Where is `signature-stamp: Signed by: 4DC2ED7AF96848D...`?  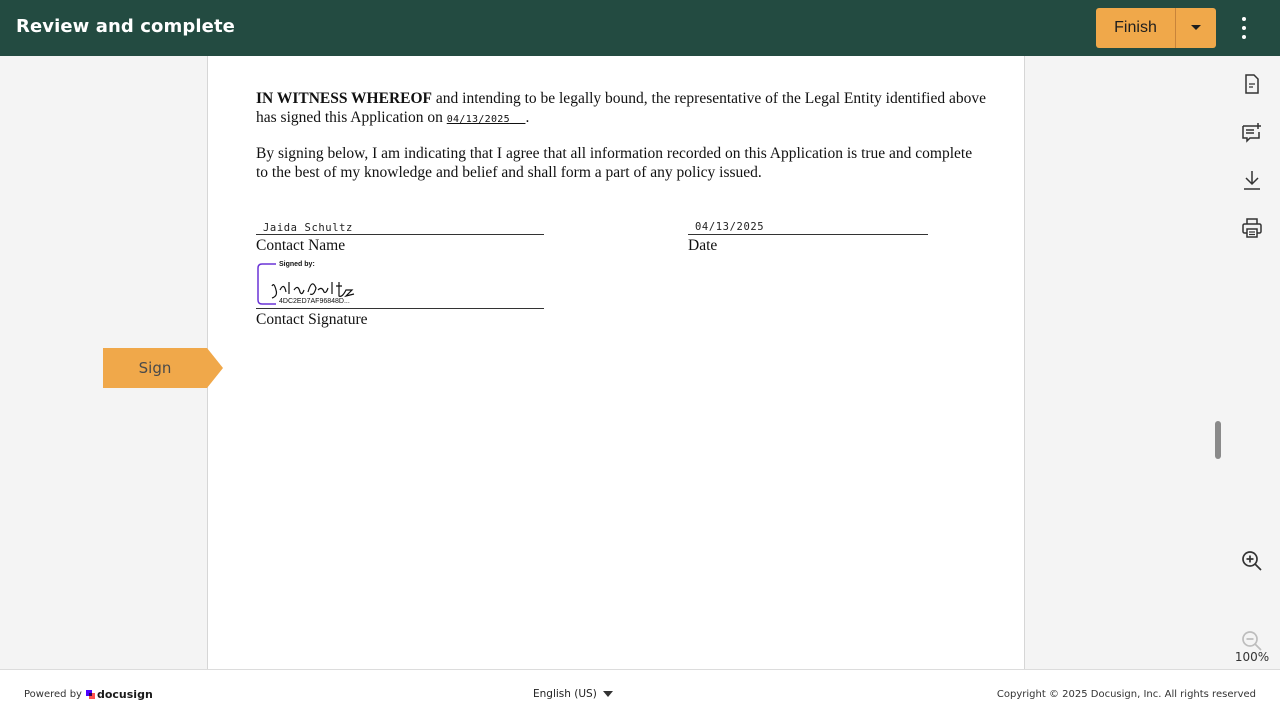 signature-stamp: Signed by: 4DC2ED7AF96848D... is located at coordinates (311, 284).